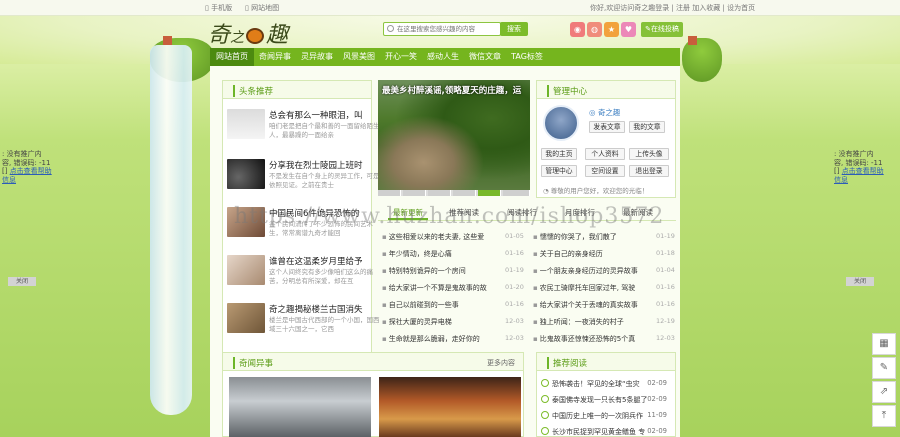 The height and width of the screenshot is (437, 900). I want to click on favorite-link: 加入收藏, so click(706, 8).